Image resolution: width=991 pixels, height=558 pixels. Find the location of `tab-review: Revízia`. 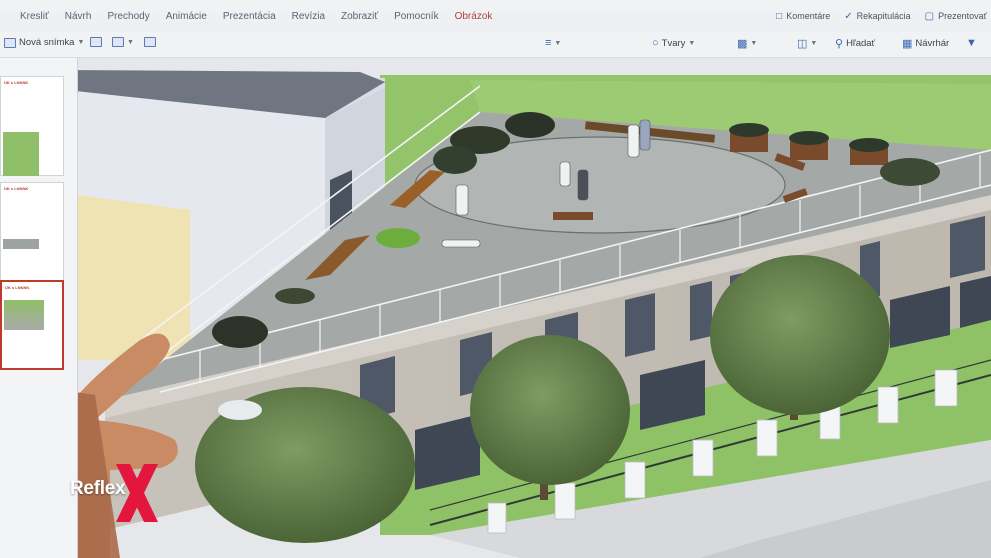

tab-review: Revízia is located at coordinates (308, 16).